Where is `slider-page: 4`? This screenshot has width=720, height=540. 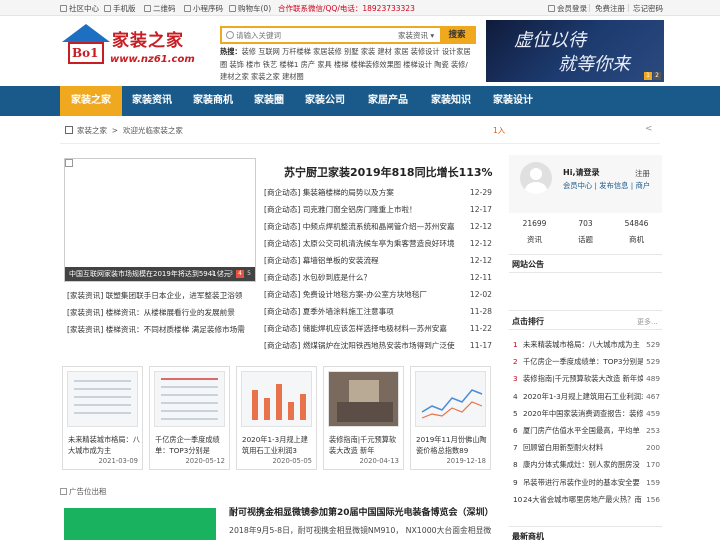
slider-page: 4 is located at coordinates (240, 274).